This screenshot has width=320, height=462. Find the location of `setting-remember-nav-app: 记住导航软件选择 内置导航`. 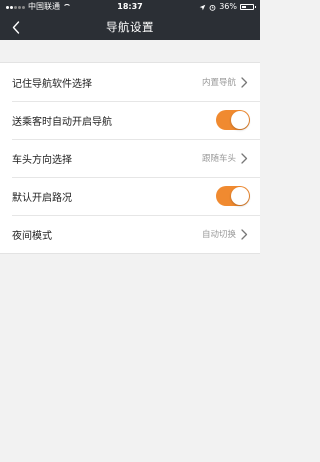

setting-remember-nav-app: 记住导航软件选择 内置导航 is located at coordinates (130, 82).